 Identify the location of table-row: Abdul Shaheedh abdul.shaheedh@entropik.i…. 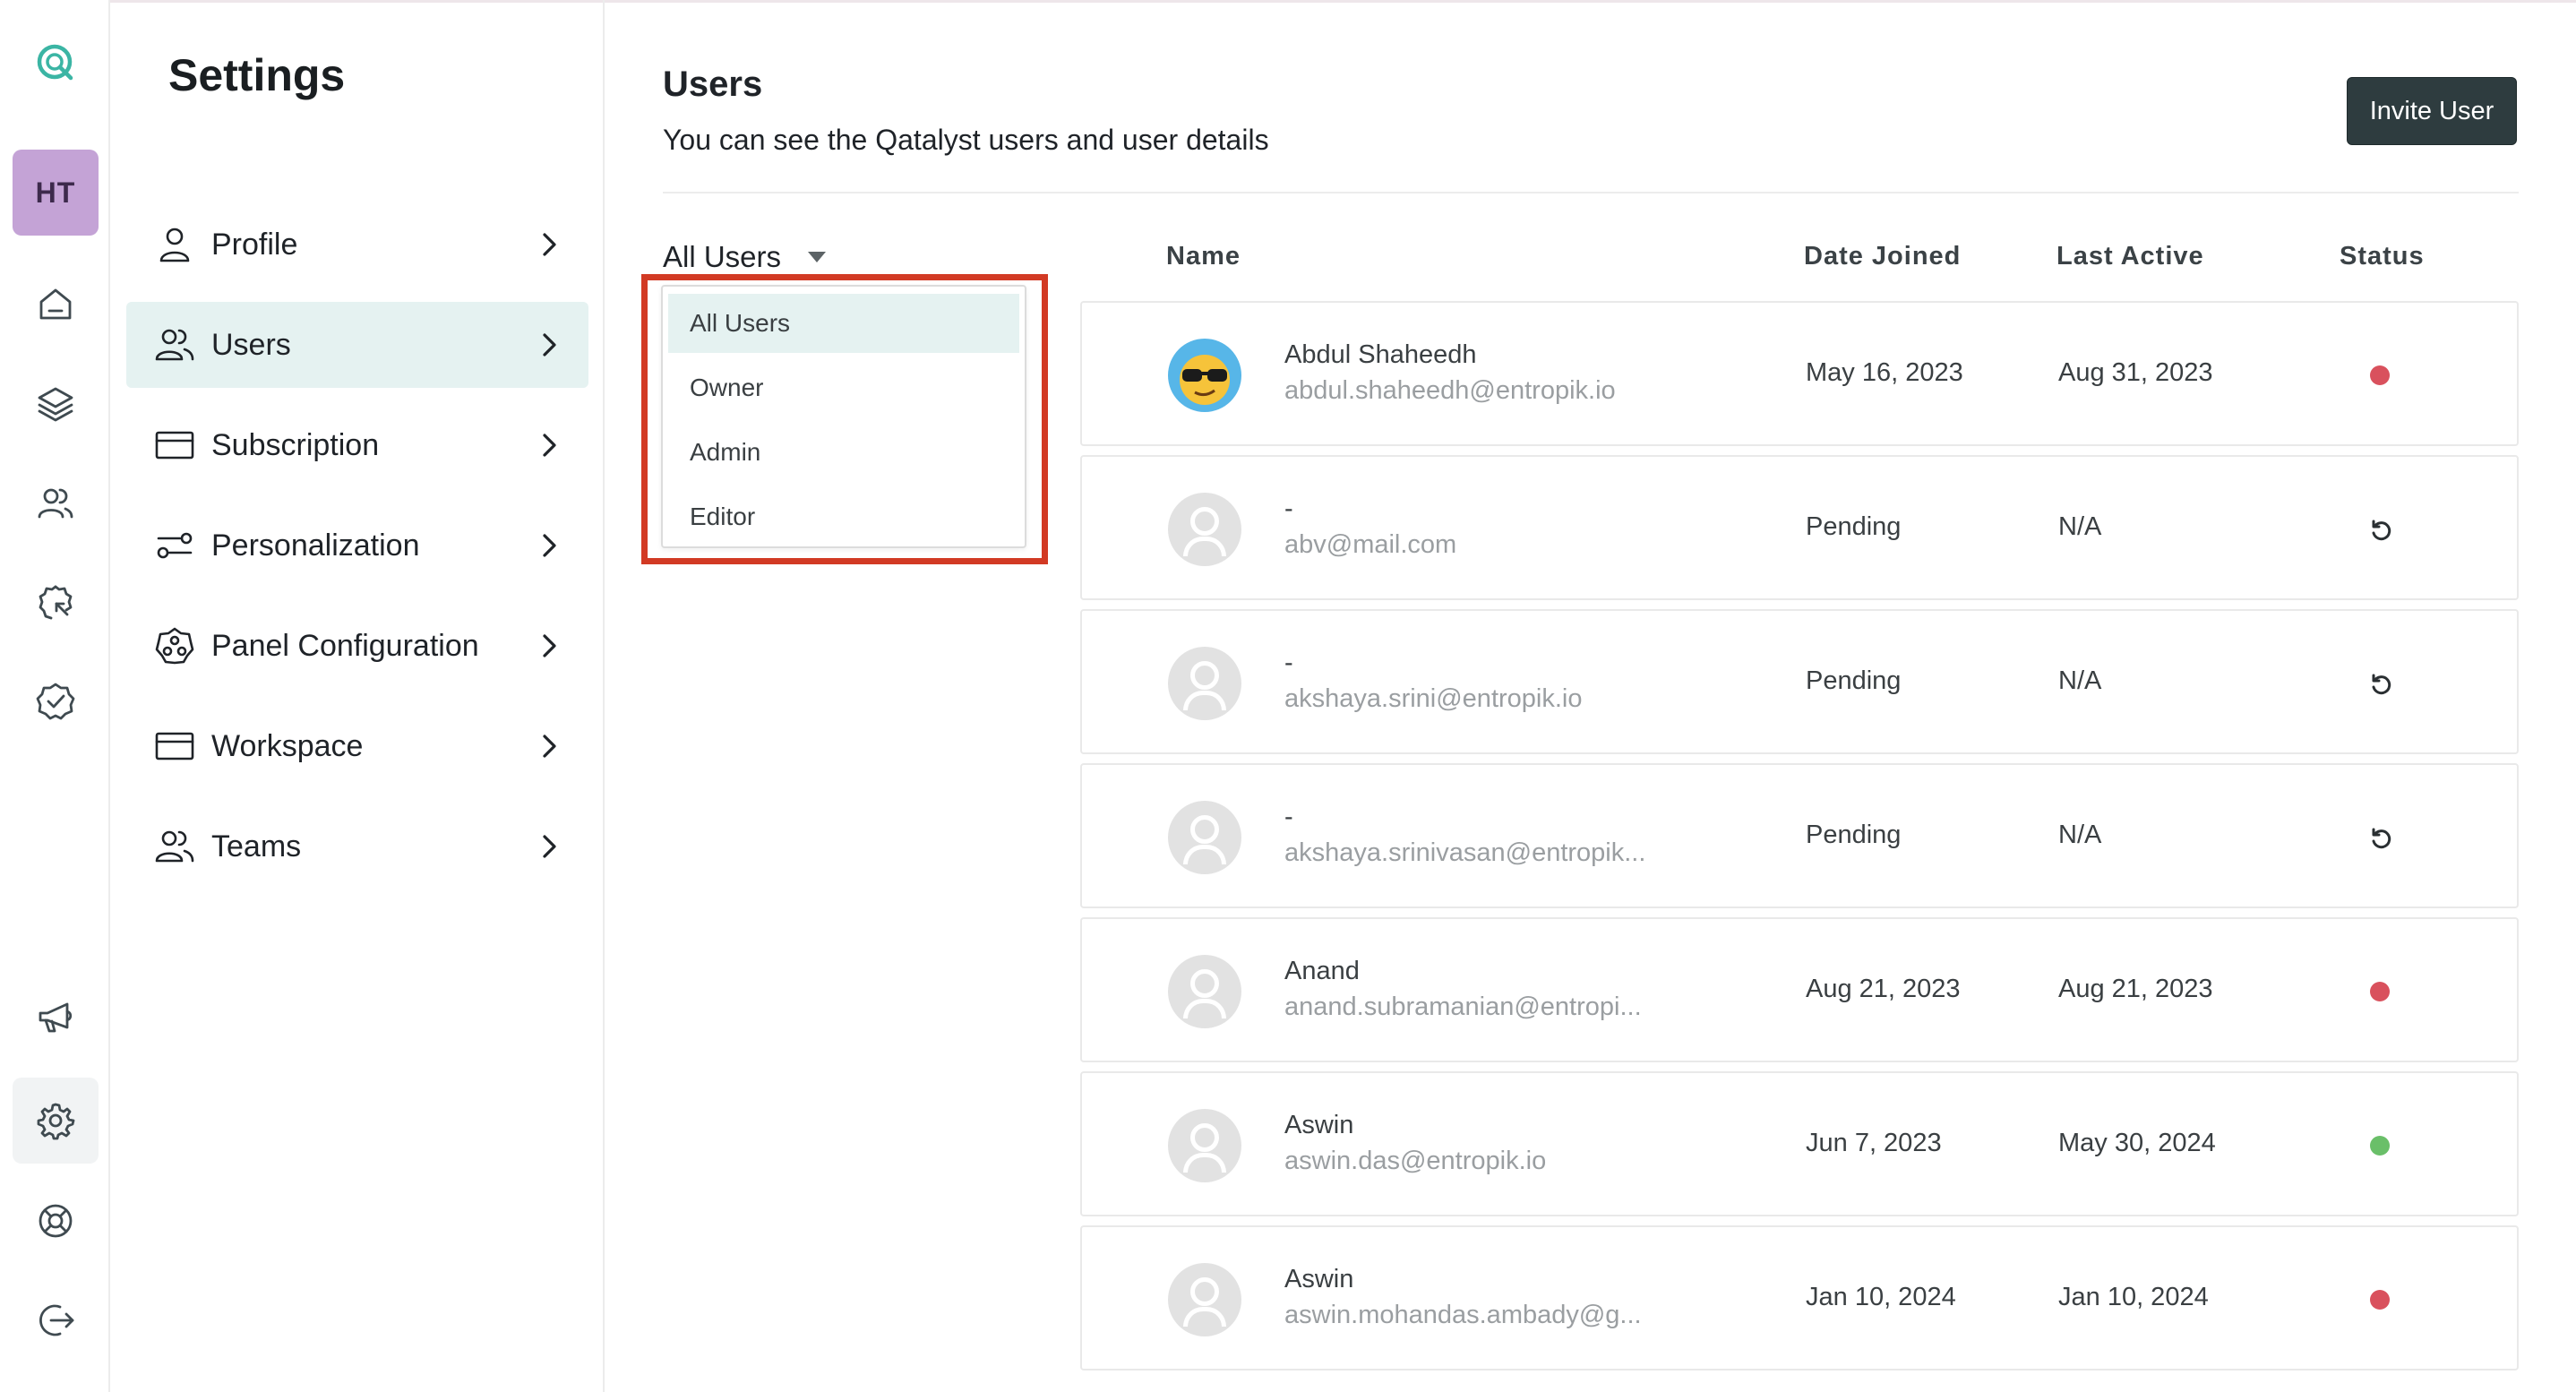
(1799, 373).